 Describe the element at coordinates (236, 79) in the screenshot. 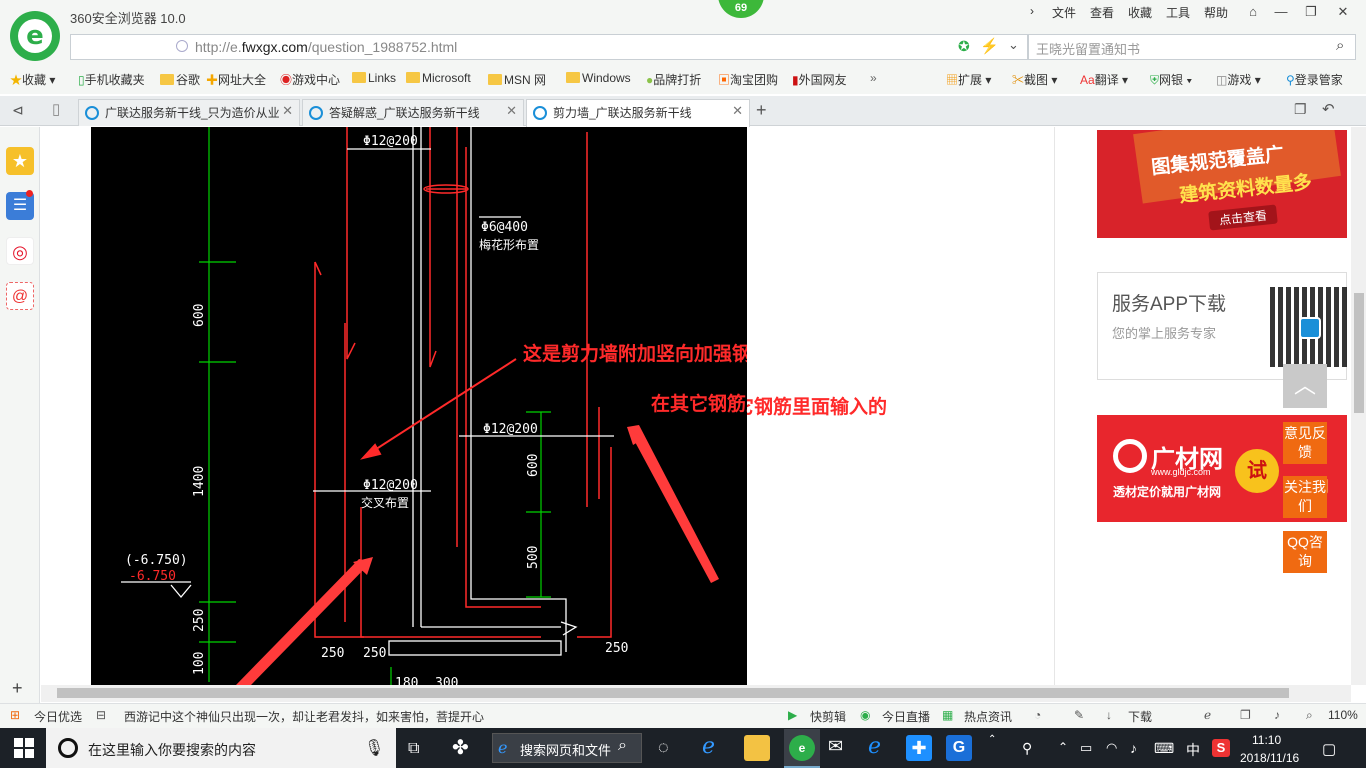

I see `fav-hao: ✚网址大全` at that location.